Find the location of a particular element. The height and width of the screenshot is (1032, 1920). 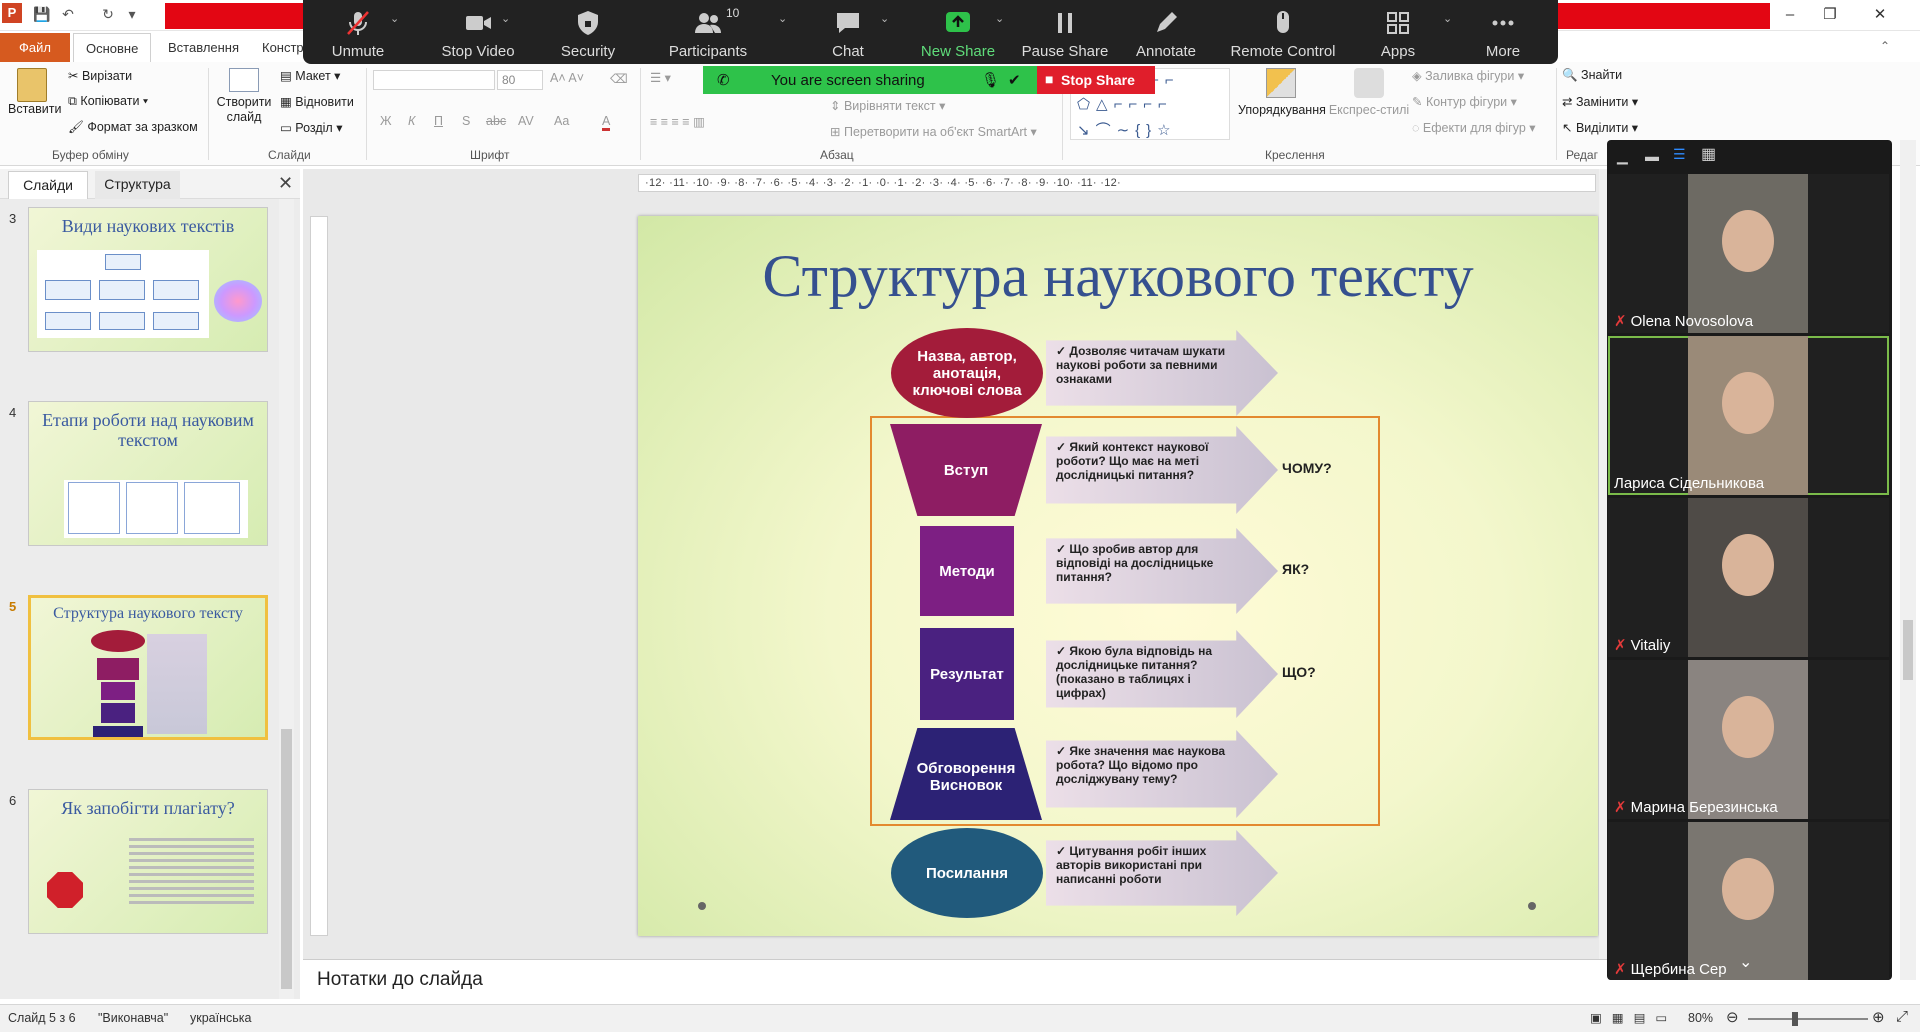

tab-outline: Структура is located at coordinates (137, 185).